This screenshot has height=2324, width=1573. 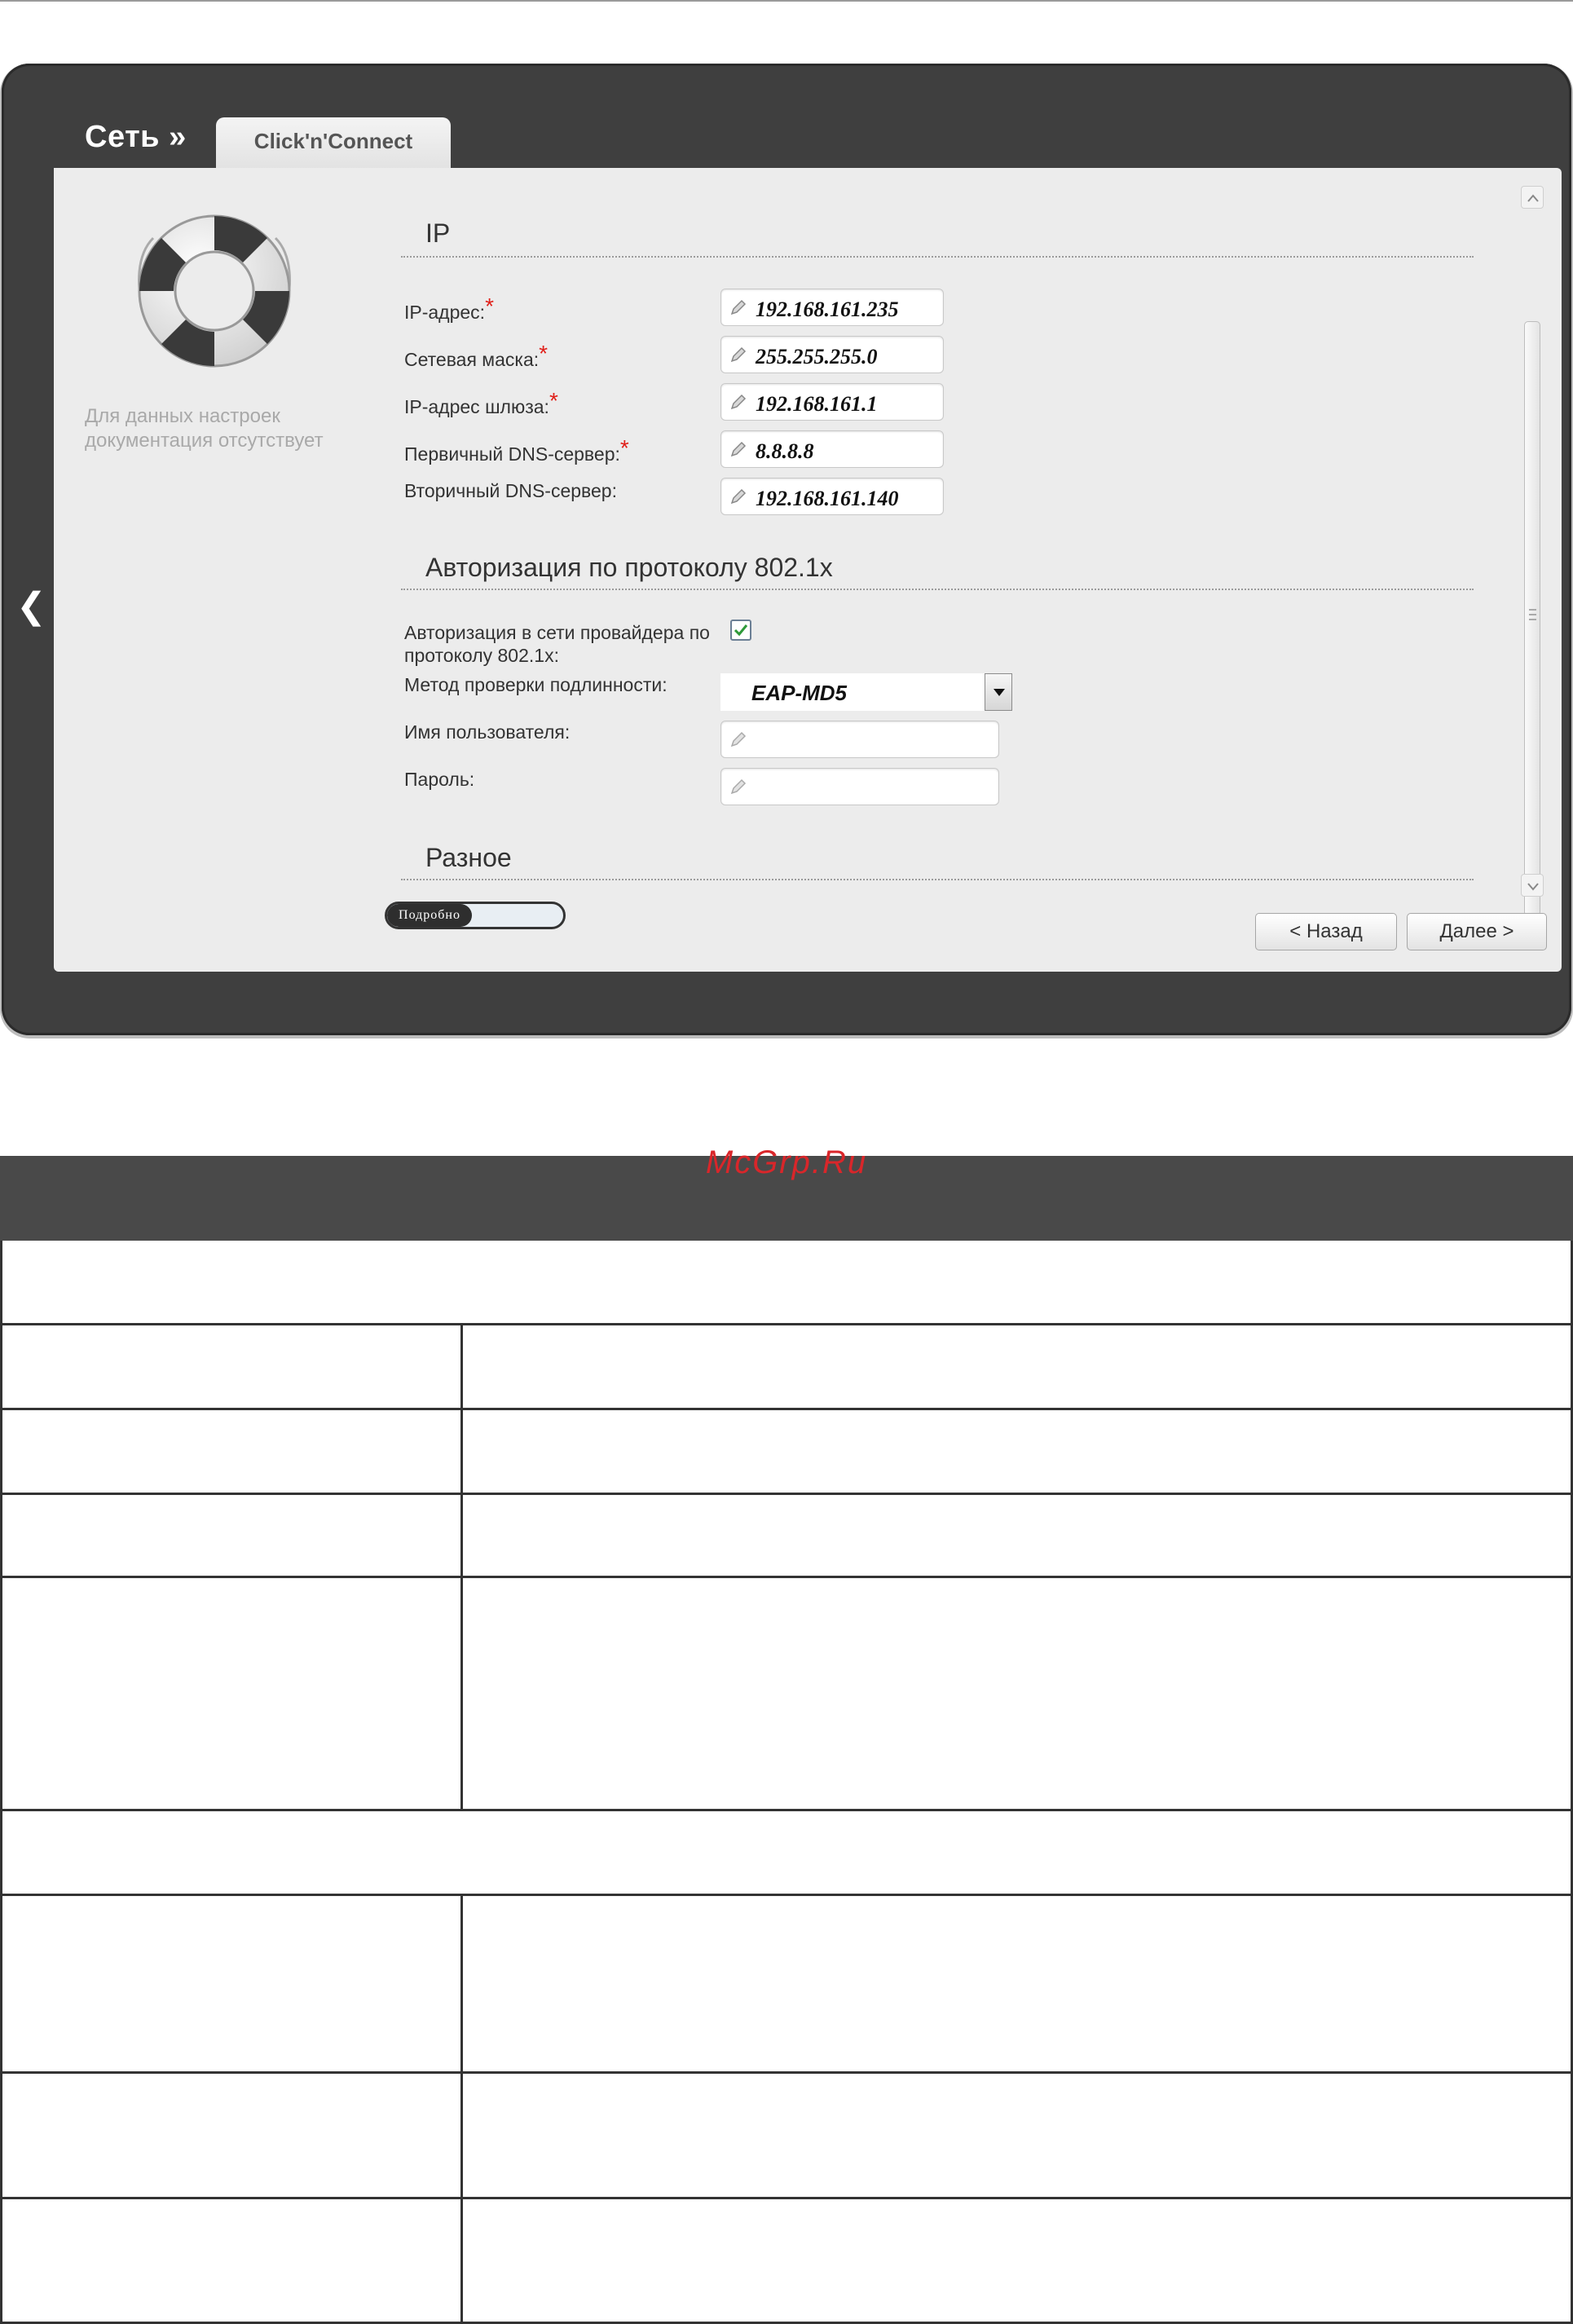 I want to click on section-title-auth: Авторизация по протоколу 802.1x, so click(x=629, y=567).